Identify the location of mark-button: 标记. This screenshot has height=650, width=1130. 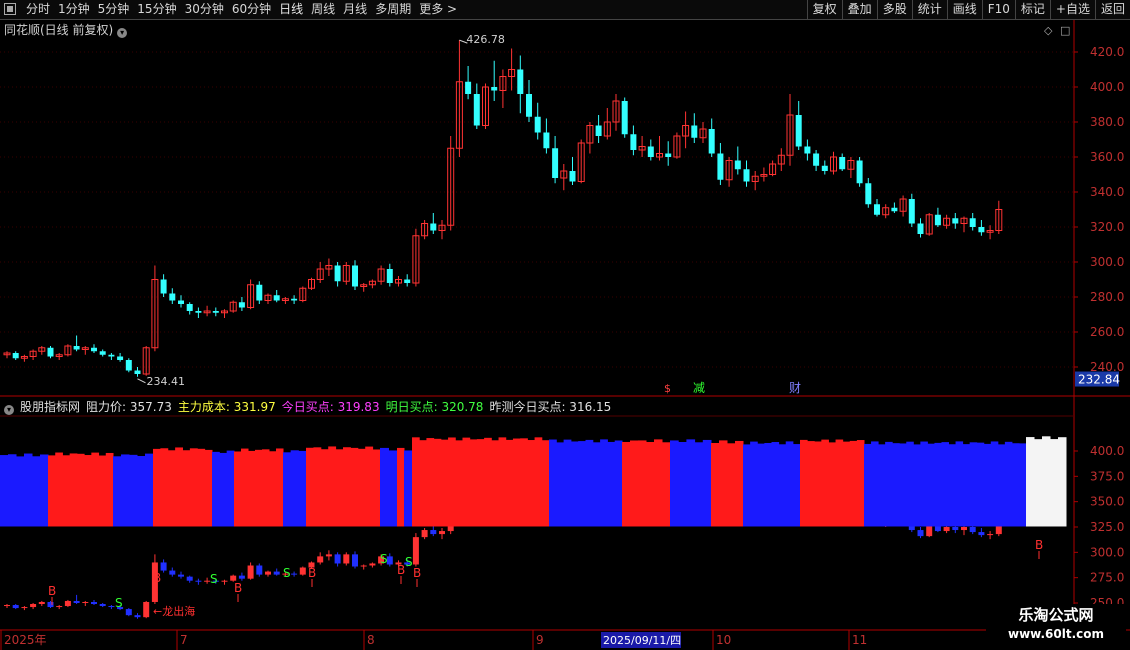
(1032, 9).